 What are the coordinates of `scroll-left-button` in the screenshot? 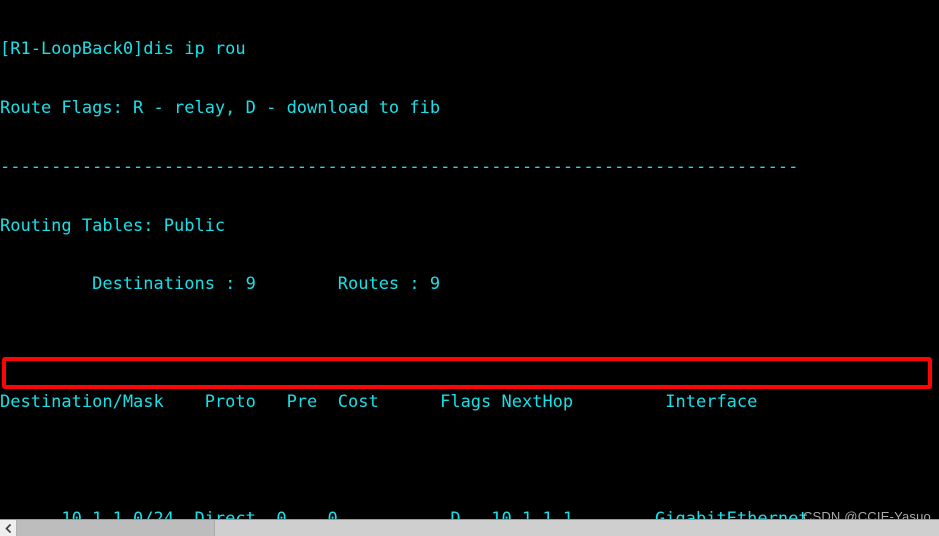 It's located at (8, 528).